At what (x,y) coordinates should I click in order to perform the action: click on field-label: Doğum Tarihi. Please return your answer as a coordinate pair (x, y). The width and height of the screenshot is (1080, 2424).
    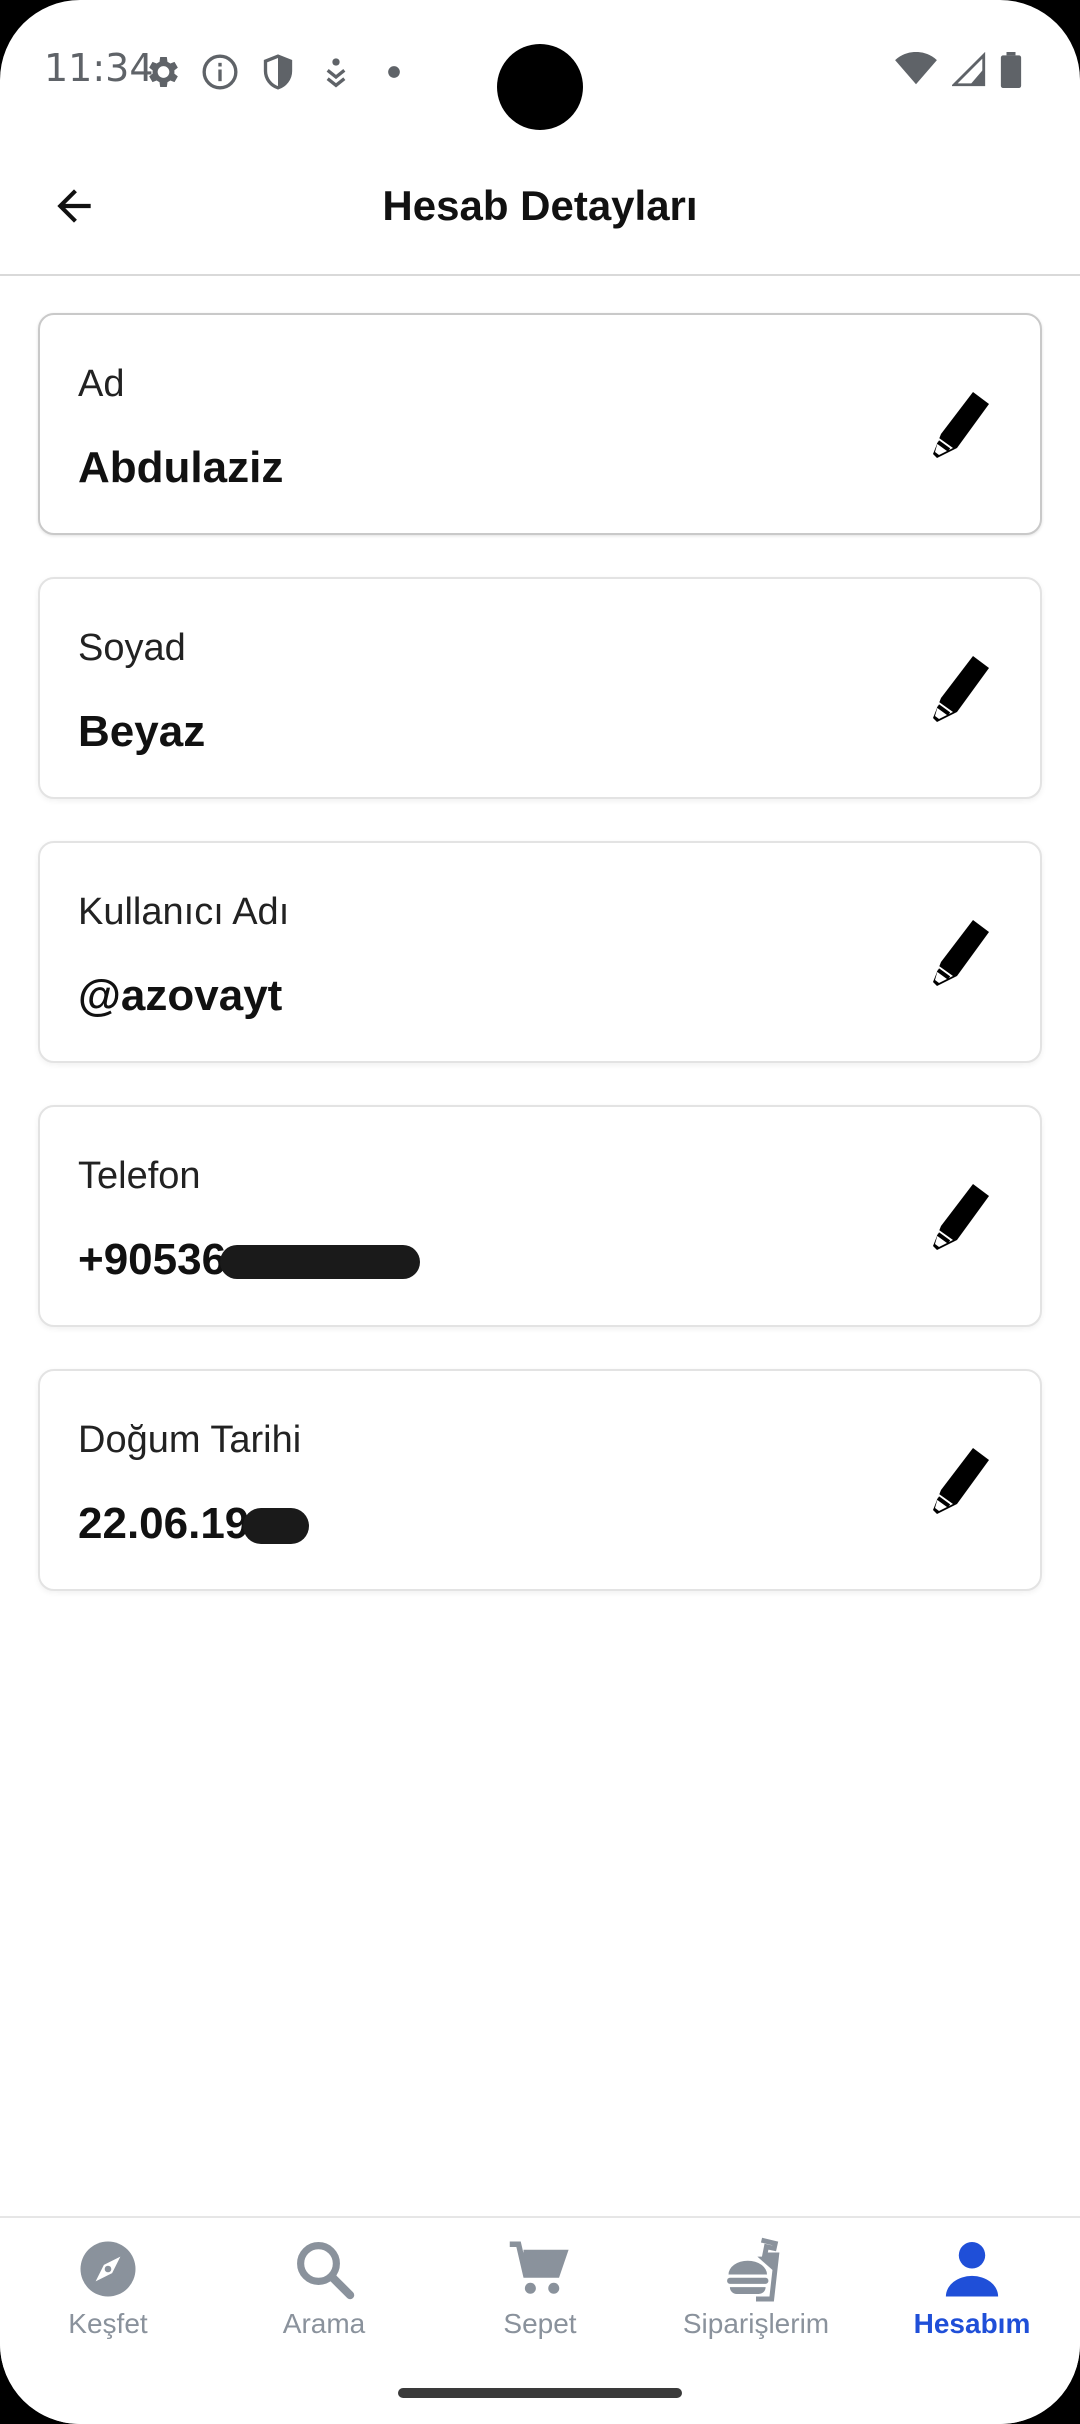
    Looking at the image, I should click on (190, 1440).